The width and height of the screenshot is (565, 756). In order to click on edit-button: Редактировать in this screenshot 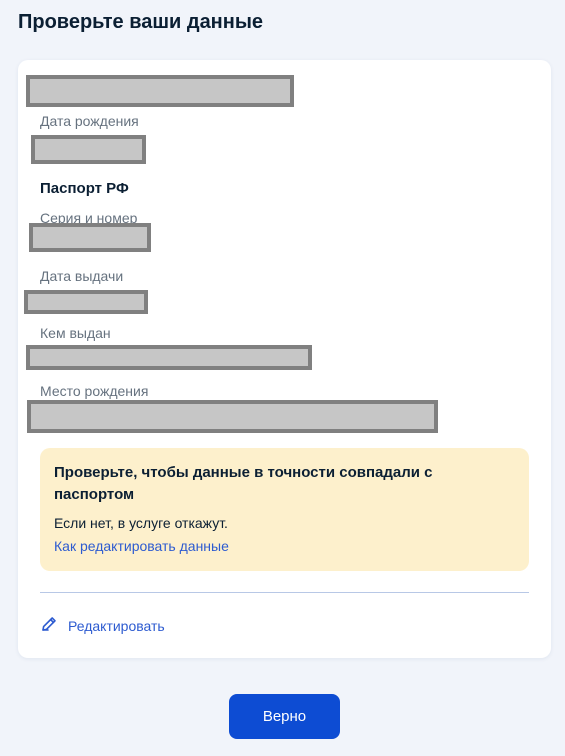, I will do `click(102, 626)`.